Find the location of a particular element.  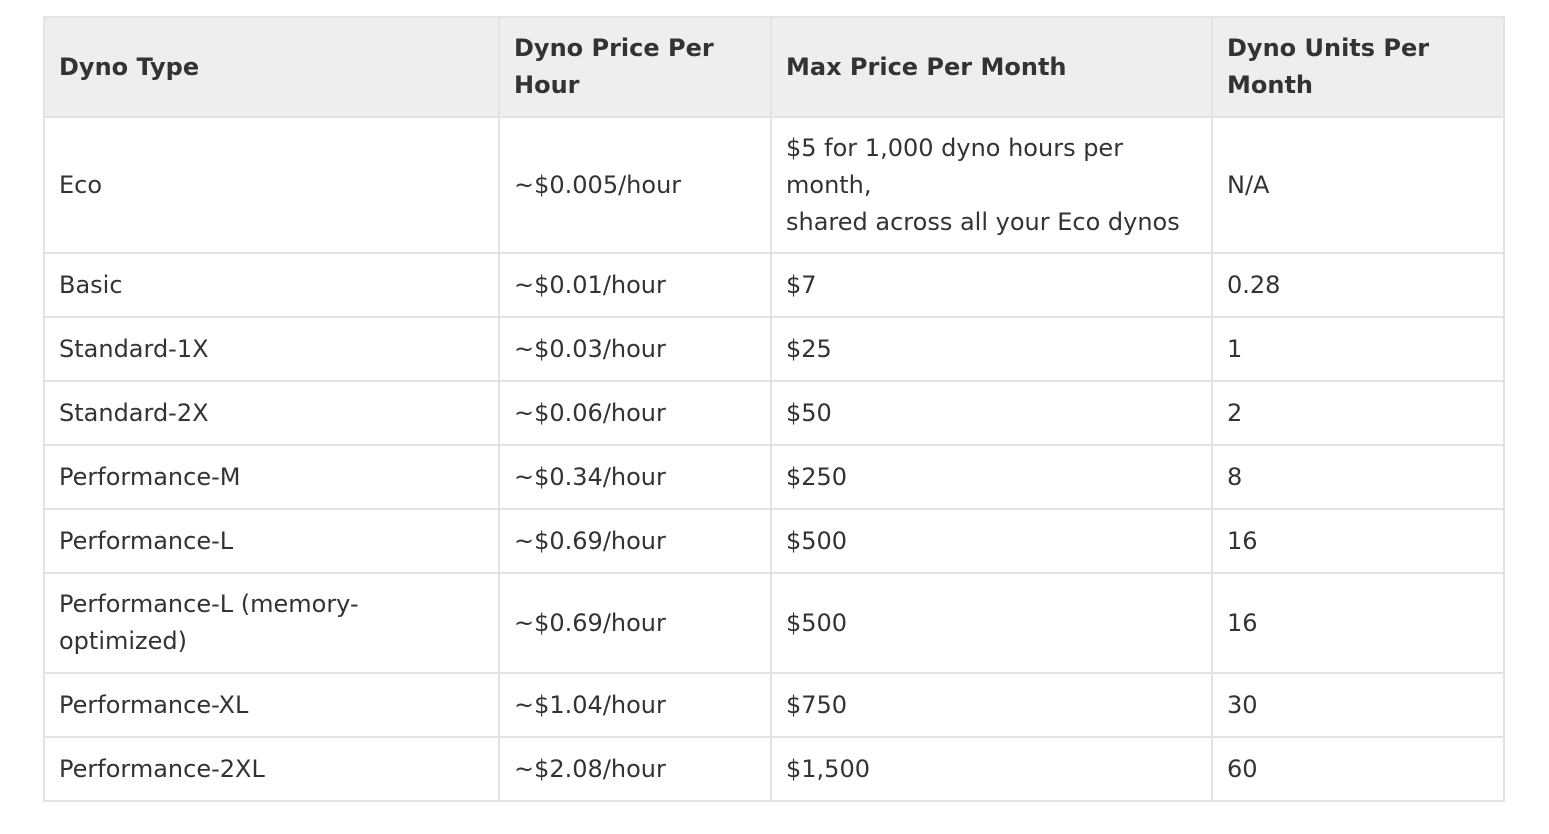

cell-max-price-per-month: $250 is located at coordinates (991, 477).